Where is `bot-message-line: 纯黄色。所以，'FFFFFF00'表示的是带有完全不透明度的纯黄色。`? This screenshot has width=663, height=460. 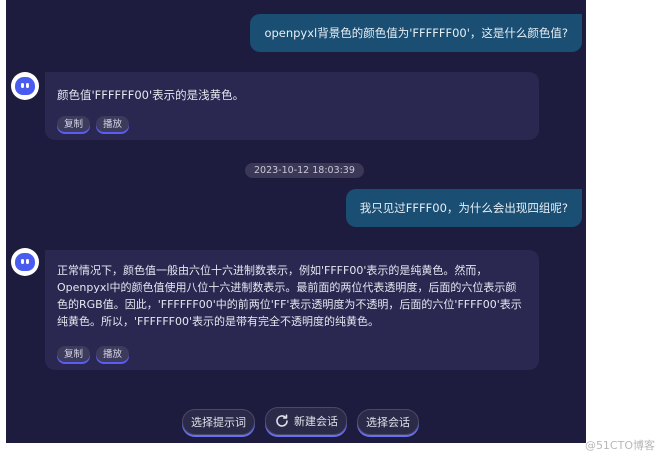 bot-message-line: 纯黄色。所以，'FFFFFF00'表示的是带有完全不透明度的纯黄色。 is located at coordinates (218, 321).